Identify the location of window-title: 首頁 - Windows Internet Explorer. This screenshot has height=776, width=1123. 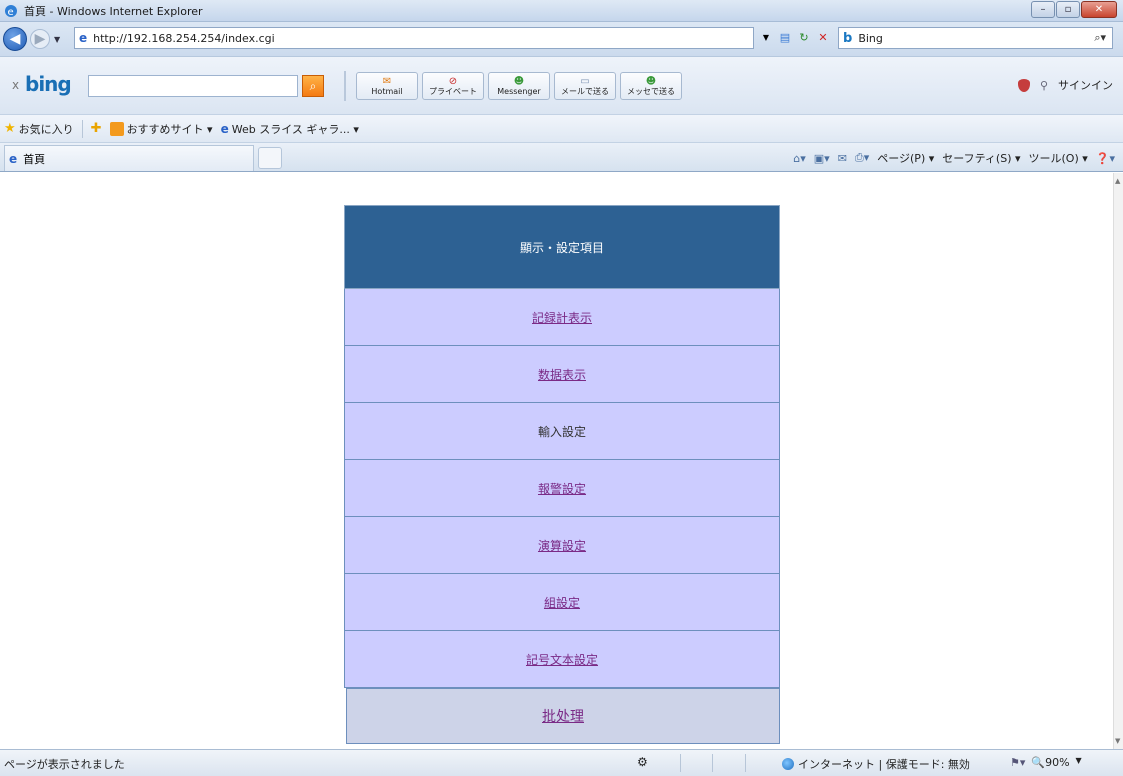
(113, 11).